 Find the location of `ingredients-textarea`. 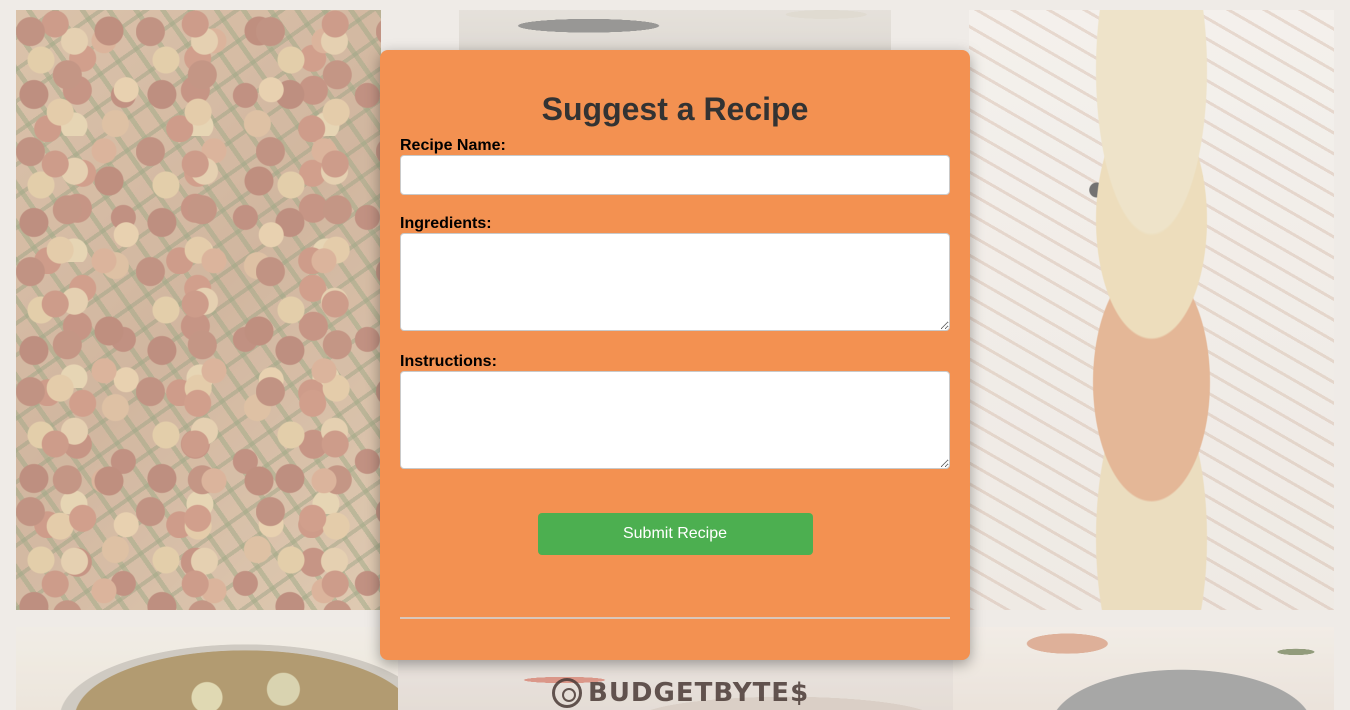

ingredients-textarea is located at coordinates (675, 282).